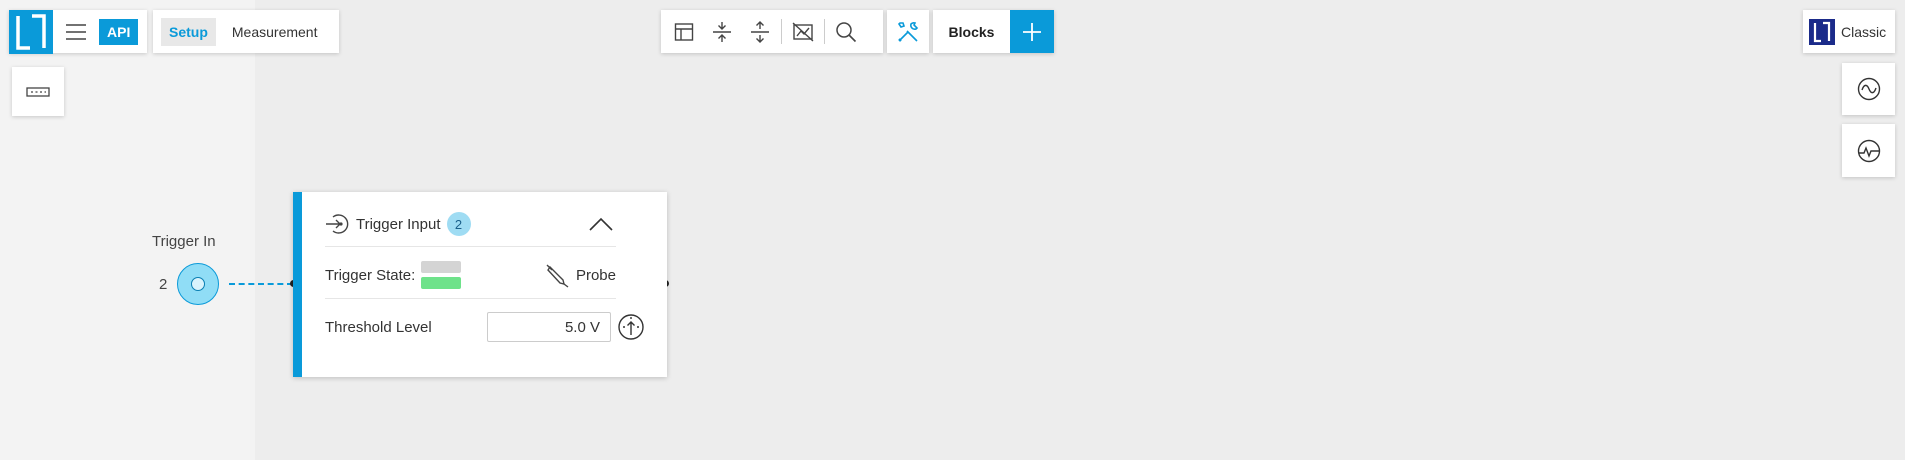 Image resolution: width=1905 pixels, height=460 pixels. Describe the element at coordinates (261, 284) in the screenshot. I see `connection-wire` at that location.